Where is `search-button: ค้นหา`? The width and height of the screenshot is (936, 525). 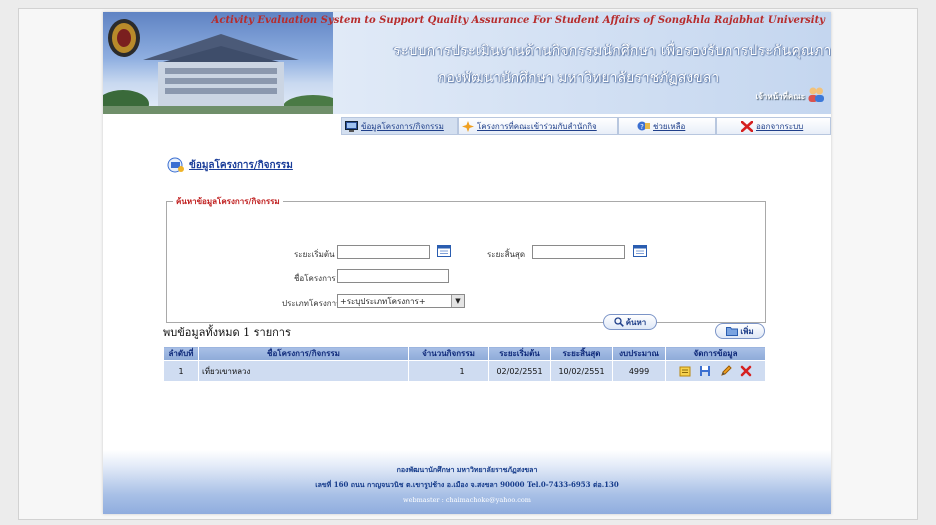 search-button: ค้นหา is located at coordinates (630, 322).